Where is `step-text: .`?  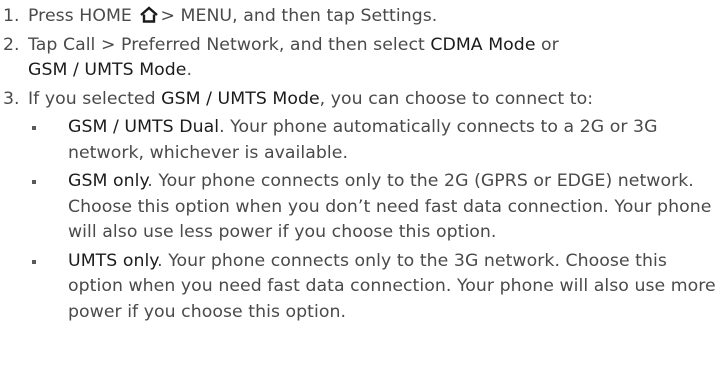 step-text: . is located at coordinates (189, 70).